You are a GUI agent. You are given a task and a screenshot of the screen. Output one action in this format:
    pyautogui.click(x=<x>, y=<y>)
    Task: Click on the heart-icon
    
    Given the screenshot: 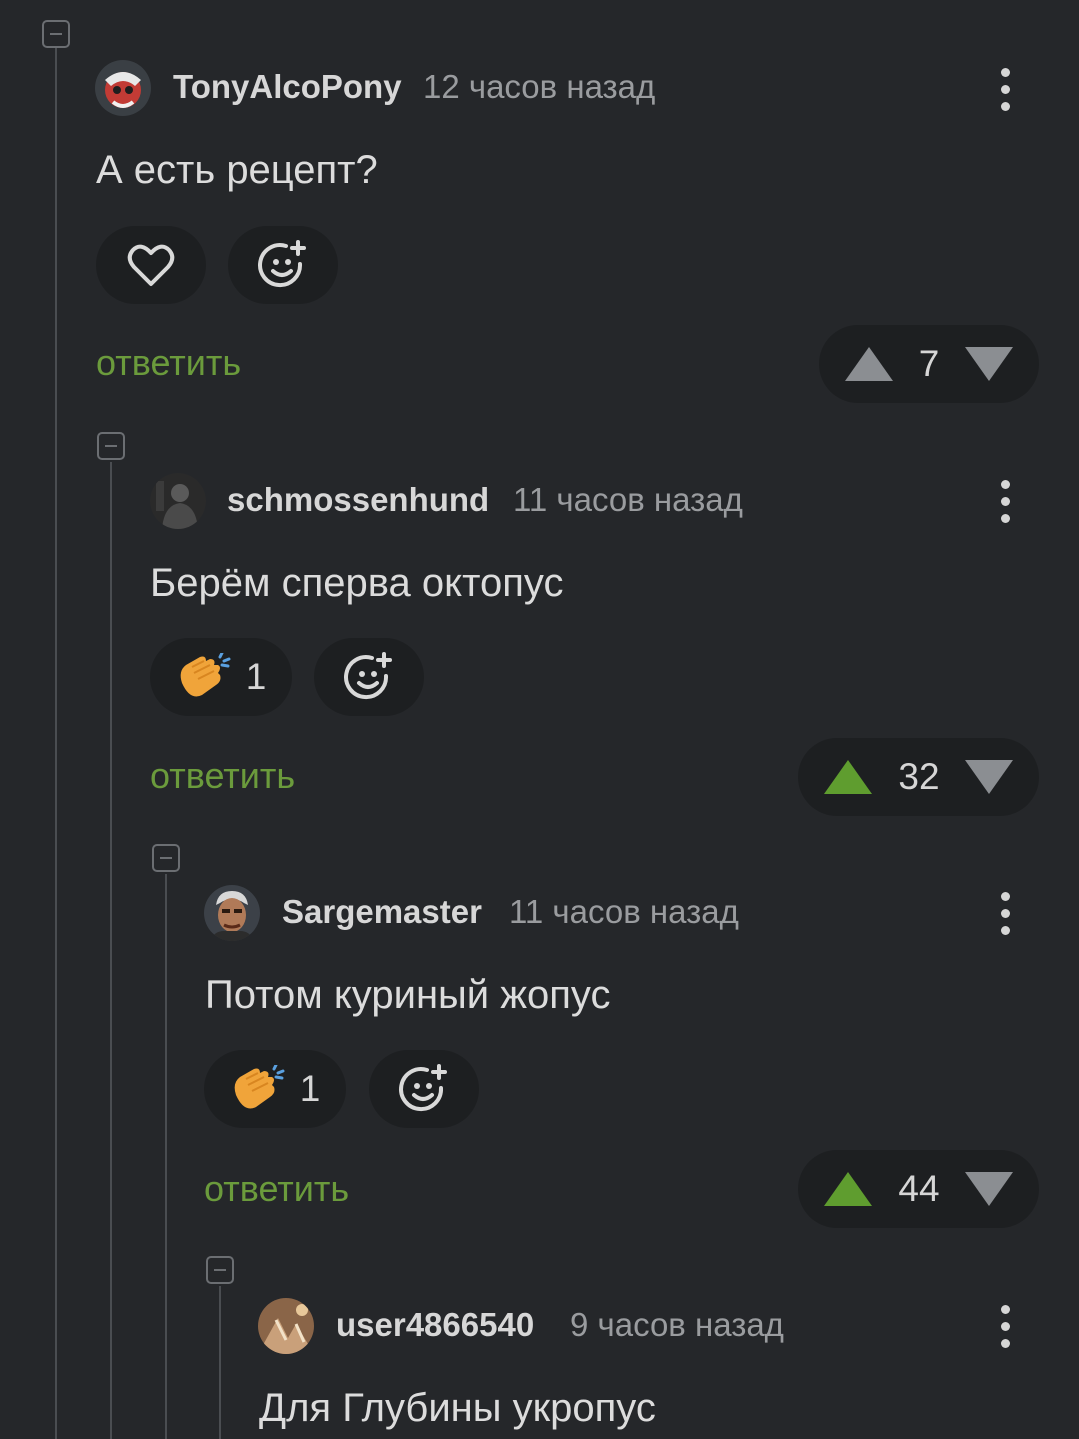 What is the action you would take?
    pyautogui.click(x=151, y=265)
    